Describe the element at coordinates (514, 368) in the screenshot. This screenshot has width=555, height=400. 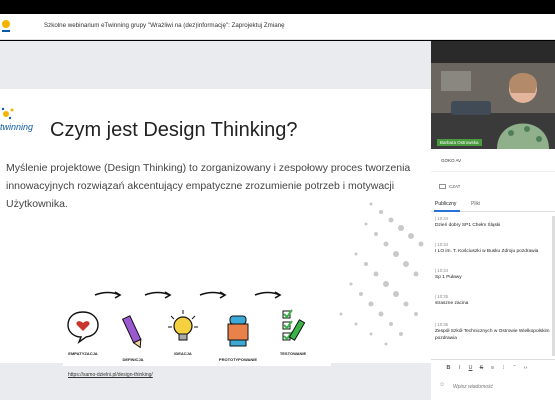
I see `quote-button: “` at that location.